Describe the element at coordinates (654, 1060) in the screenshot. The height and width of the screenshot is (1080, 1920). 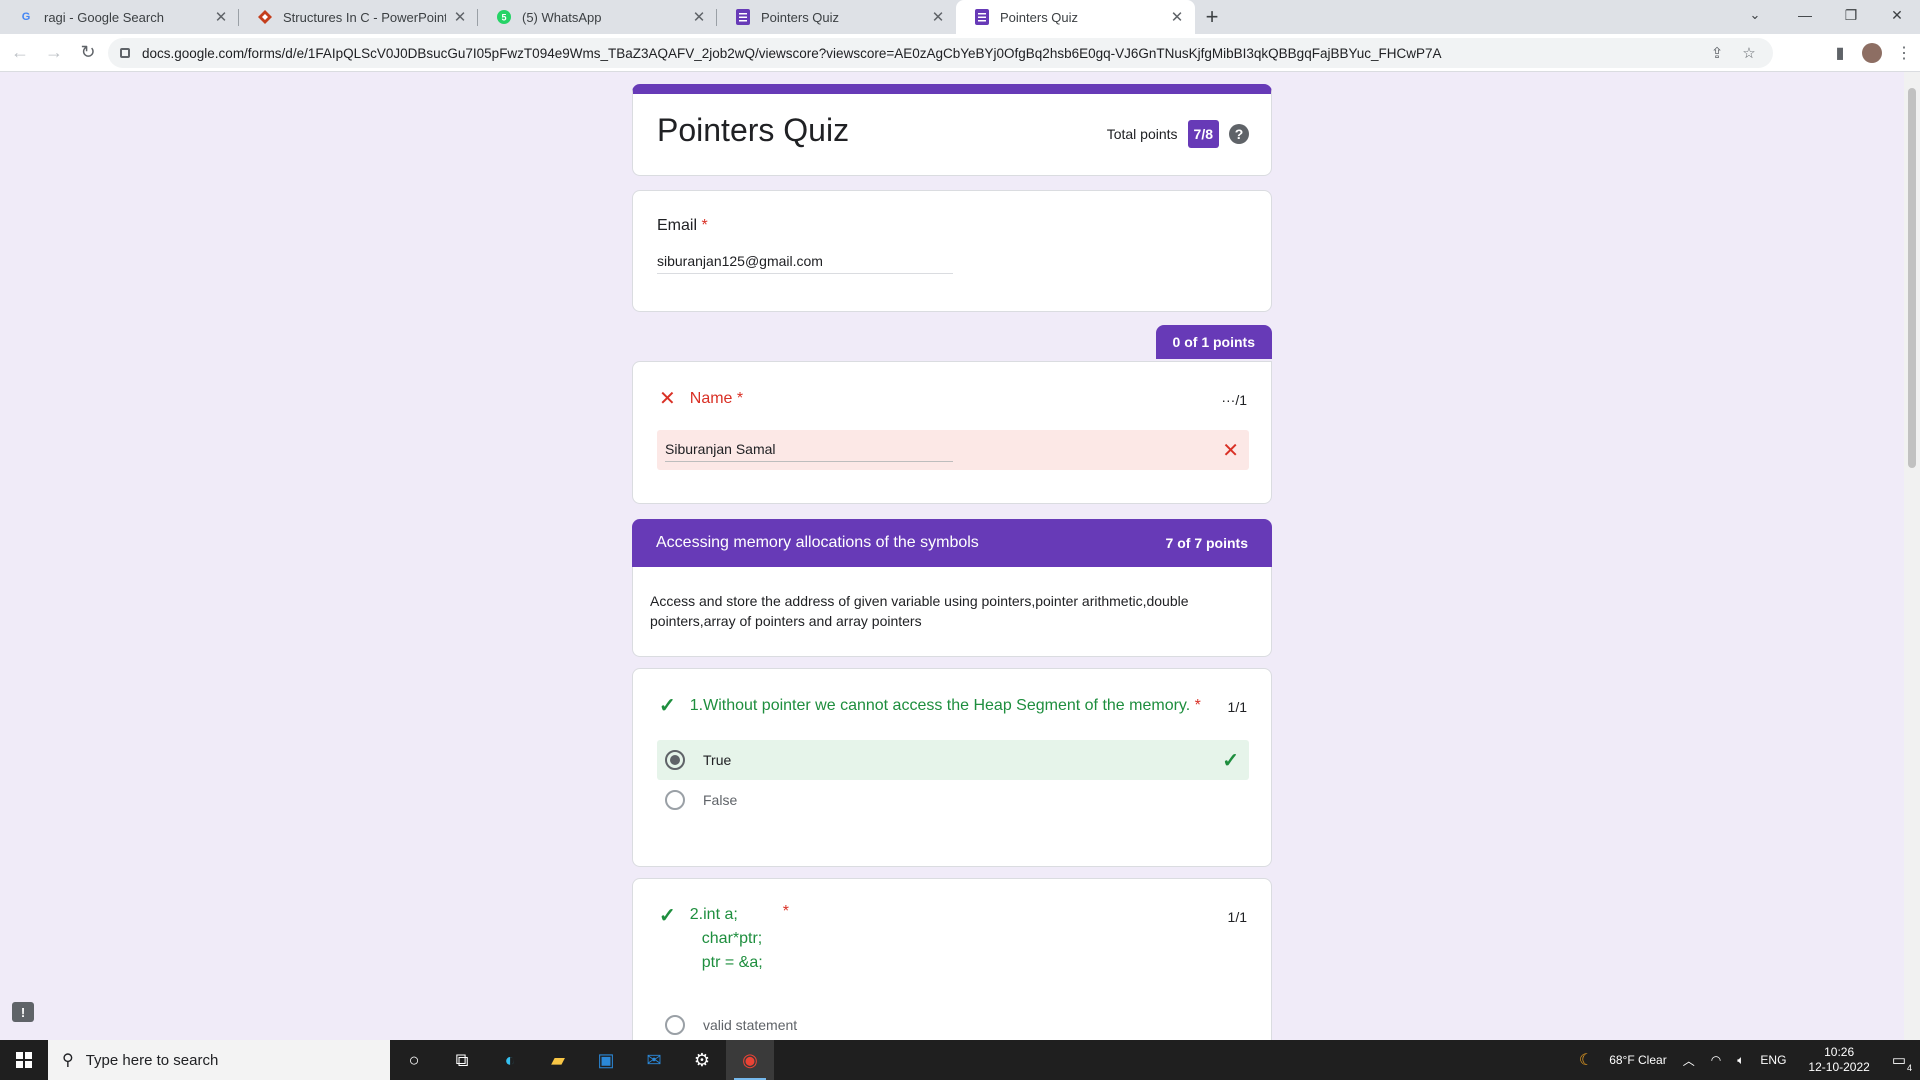
I see `mail-icon: ✉` at that location.